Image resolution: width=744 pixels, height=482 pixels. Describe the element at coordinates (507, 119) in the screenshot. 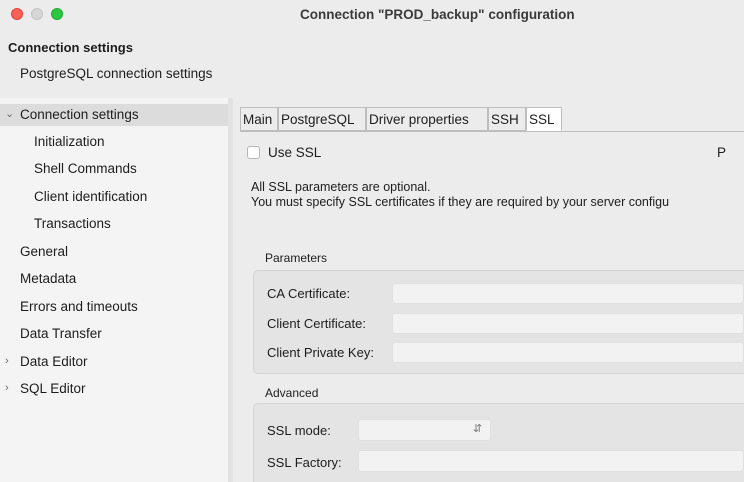

I see `tab-ssh: SSH` at that location.